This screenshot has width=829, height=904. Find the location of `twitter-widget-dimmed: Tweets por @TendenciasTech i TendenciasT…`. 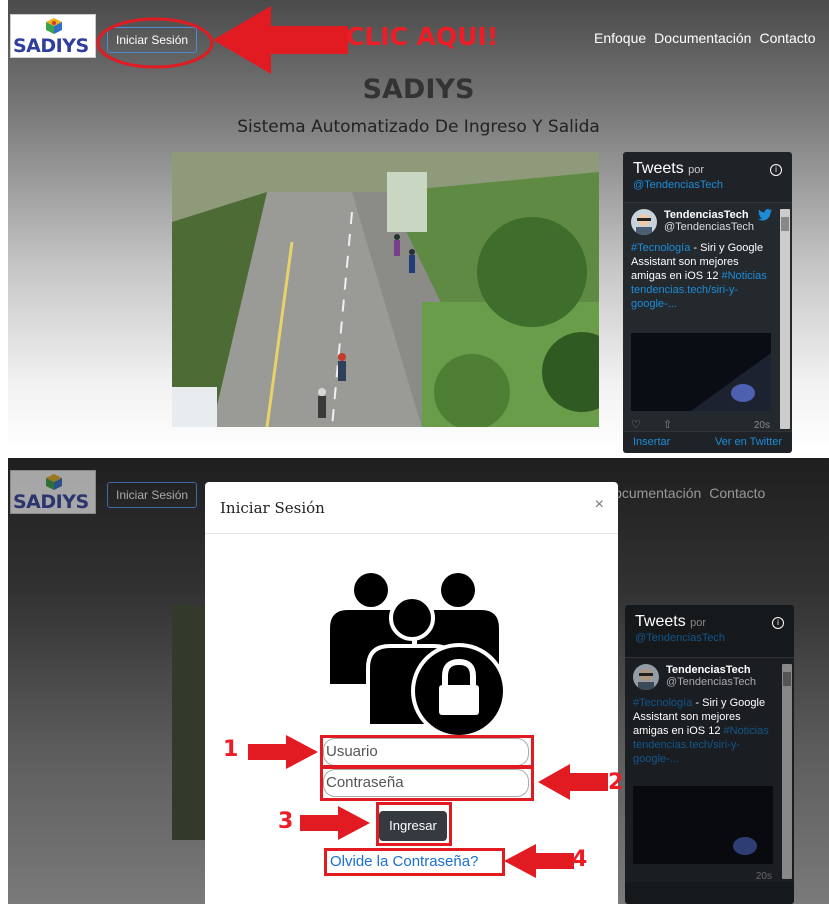

twitter-widget-dimmed: Tweets por @TendenciasTech i TendenciasT… is located at coordinates (709, 754).